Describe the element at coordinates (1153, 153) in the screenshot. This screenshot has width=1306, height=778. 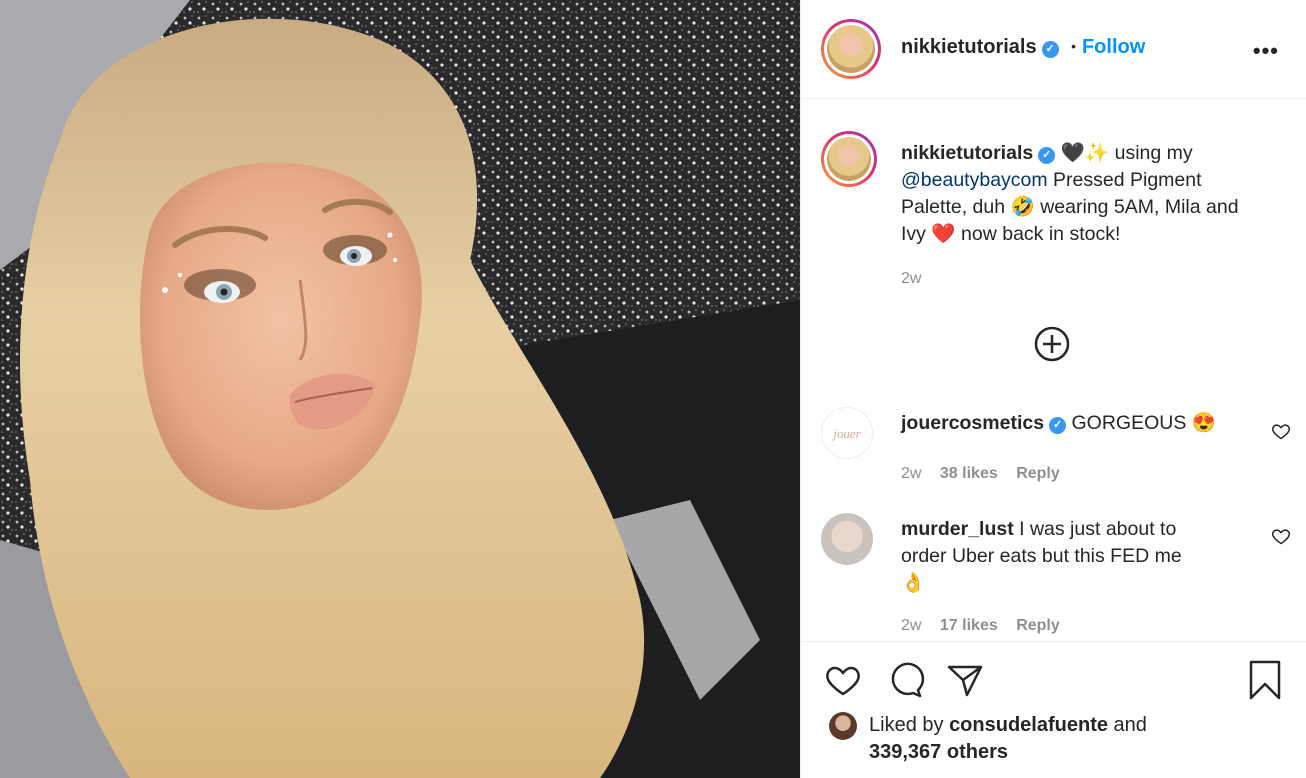
I see `caption-segment: using my` at that location.